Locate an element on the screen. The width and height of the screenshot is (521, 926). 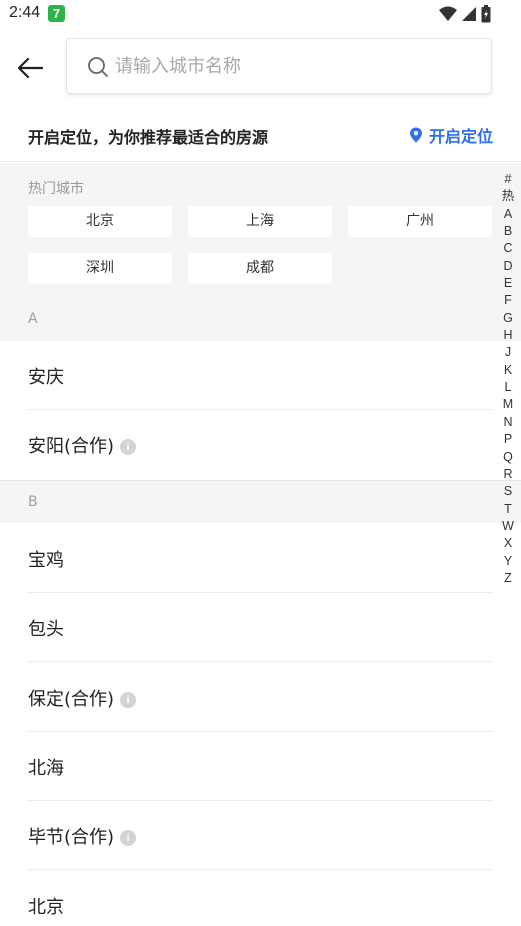
city-name: 保定(合作) is located at coordinates (71, 699).